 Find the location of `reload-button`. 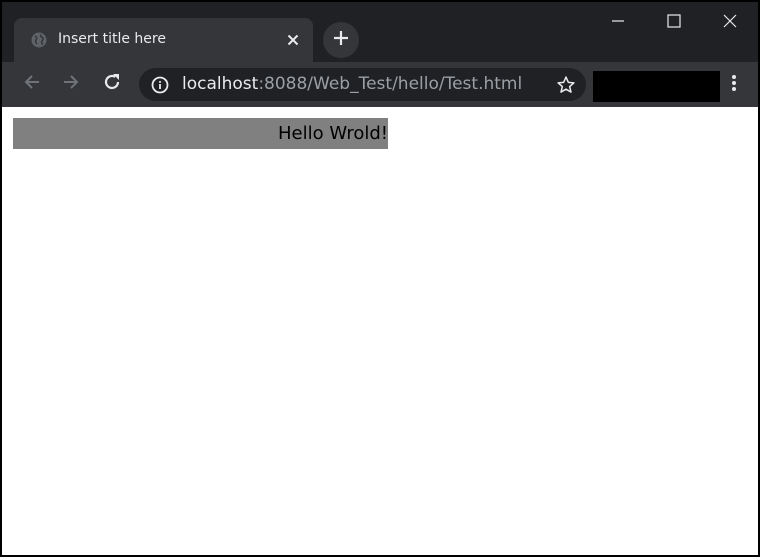

reload-button is located at coordinates (112, 84).